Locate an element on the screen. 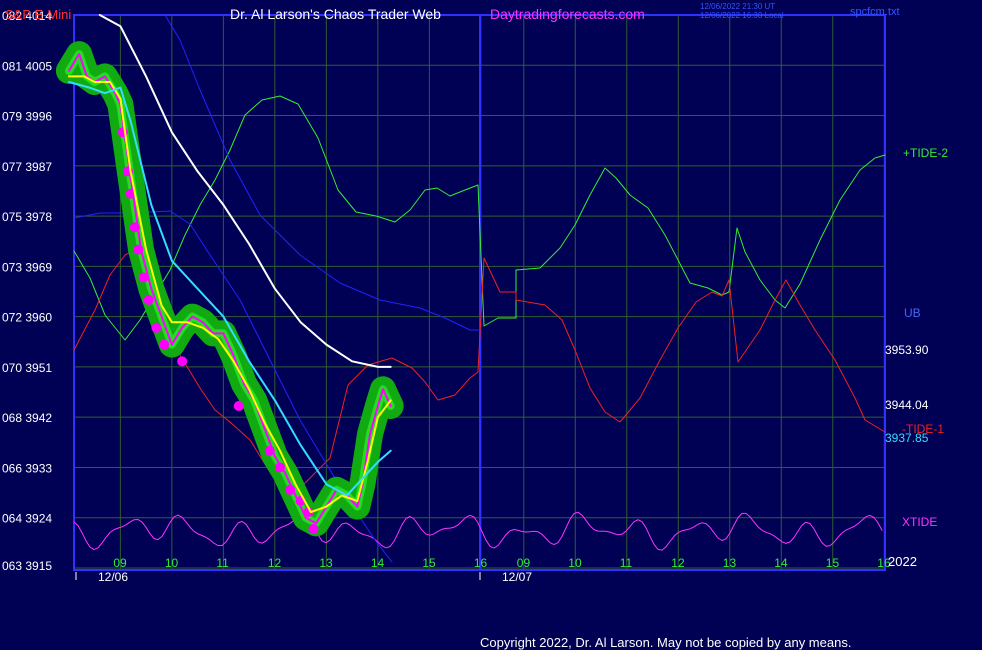 The width and height of the screenshot is (982, 650). price-label-3: 3937.85 is located at coordinates (907, 438).